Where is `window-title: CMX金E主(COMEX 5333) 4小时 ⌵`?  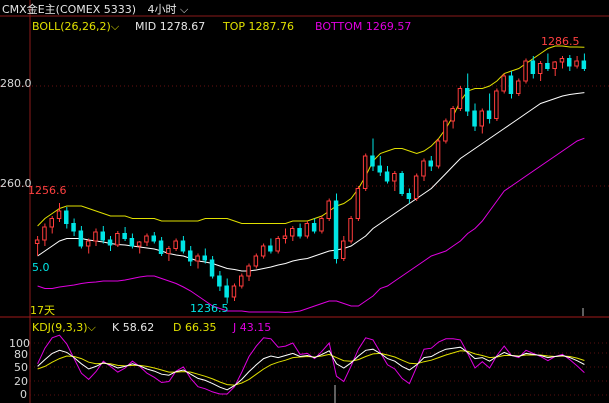 window-title: CMX金E主(COMEX 5333) 4小时 ⌵ is located at coordinates (95, 9).